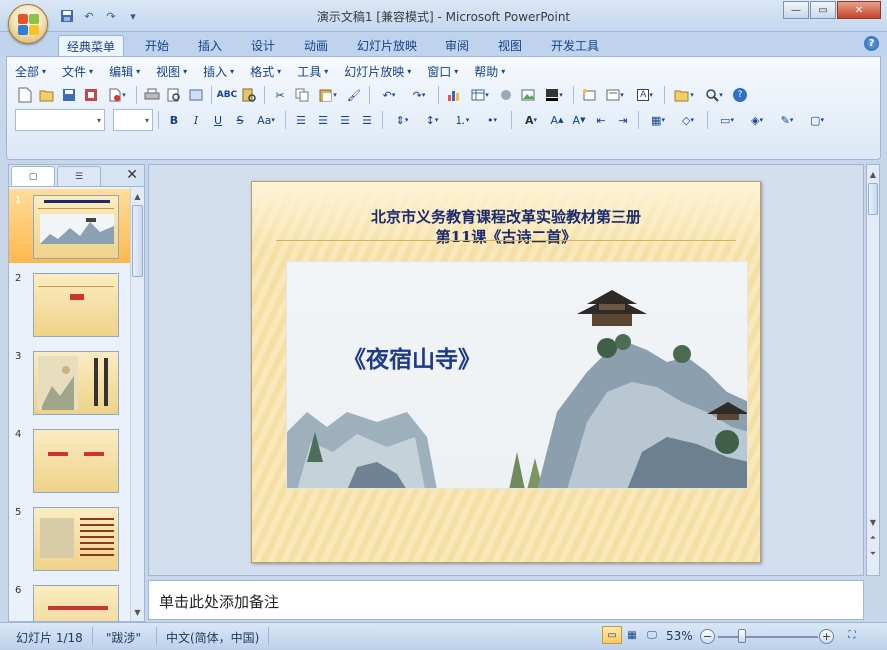  What do you see at coordinates (852, 635) in the screenshot?
I see `fit-to-window-icon: ⛶` at bounding box center [852, 635].